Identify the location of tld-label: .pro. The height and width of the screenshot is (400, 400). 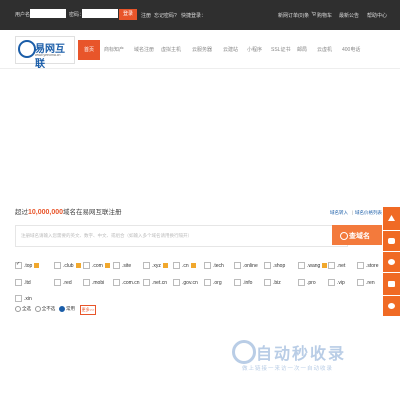
(311, 282).